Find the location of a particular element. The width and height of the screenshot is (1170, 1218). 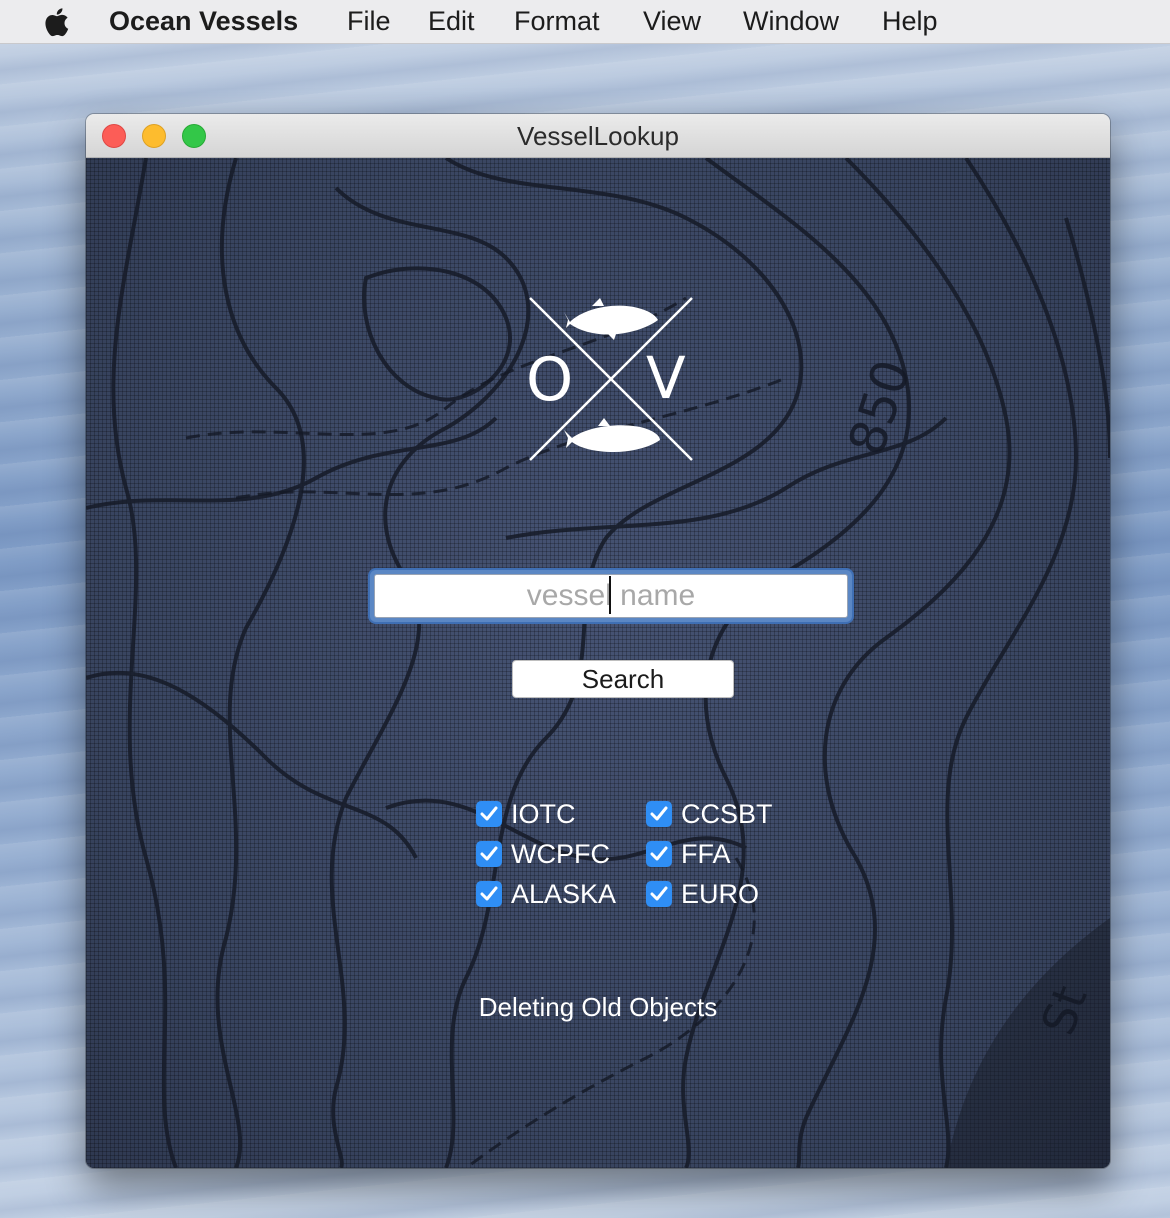

checkbox-label: WCPFC is located at coordinates (560, 853).